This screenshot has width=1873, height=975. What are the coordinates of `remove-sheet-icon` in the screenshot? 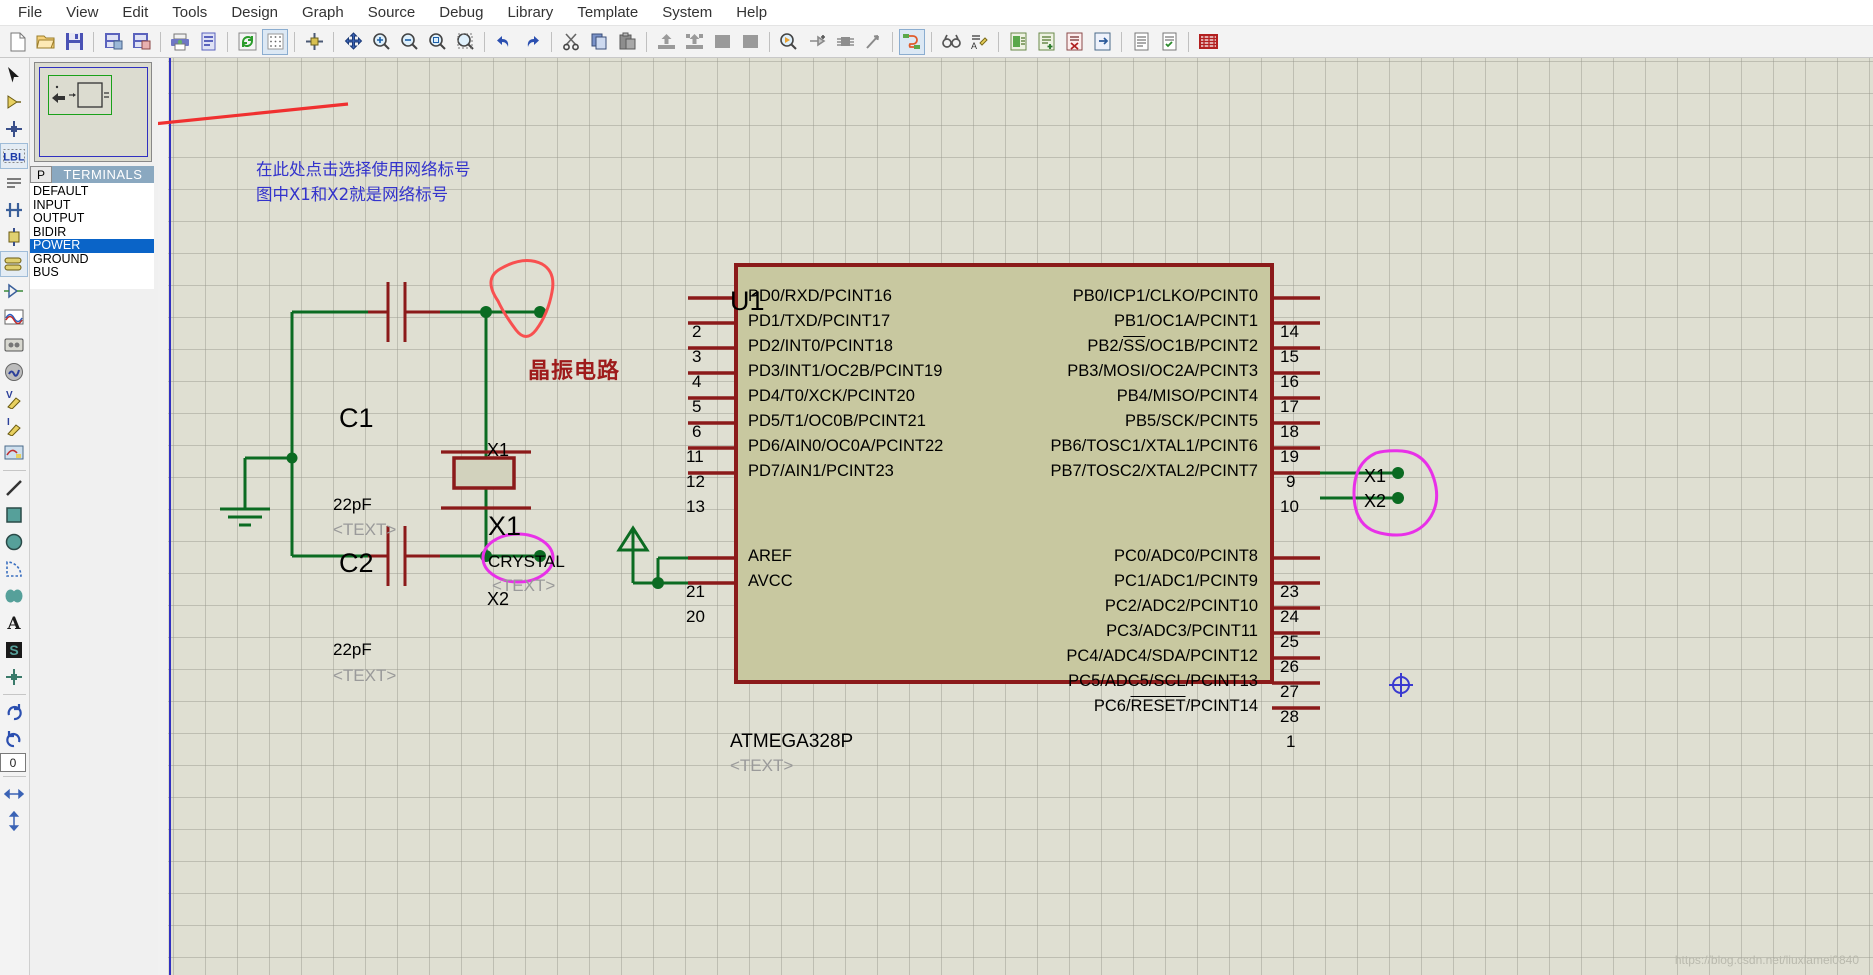 It's located at (1074, 42).